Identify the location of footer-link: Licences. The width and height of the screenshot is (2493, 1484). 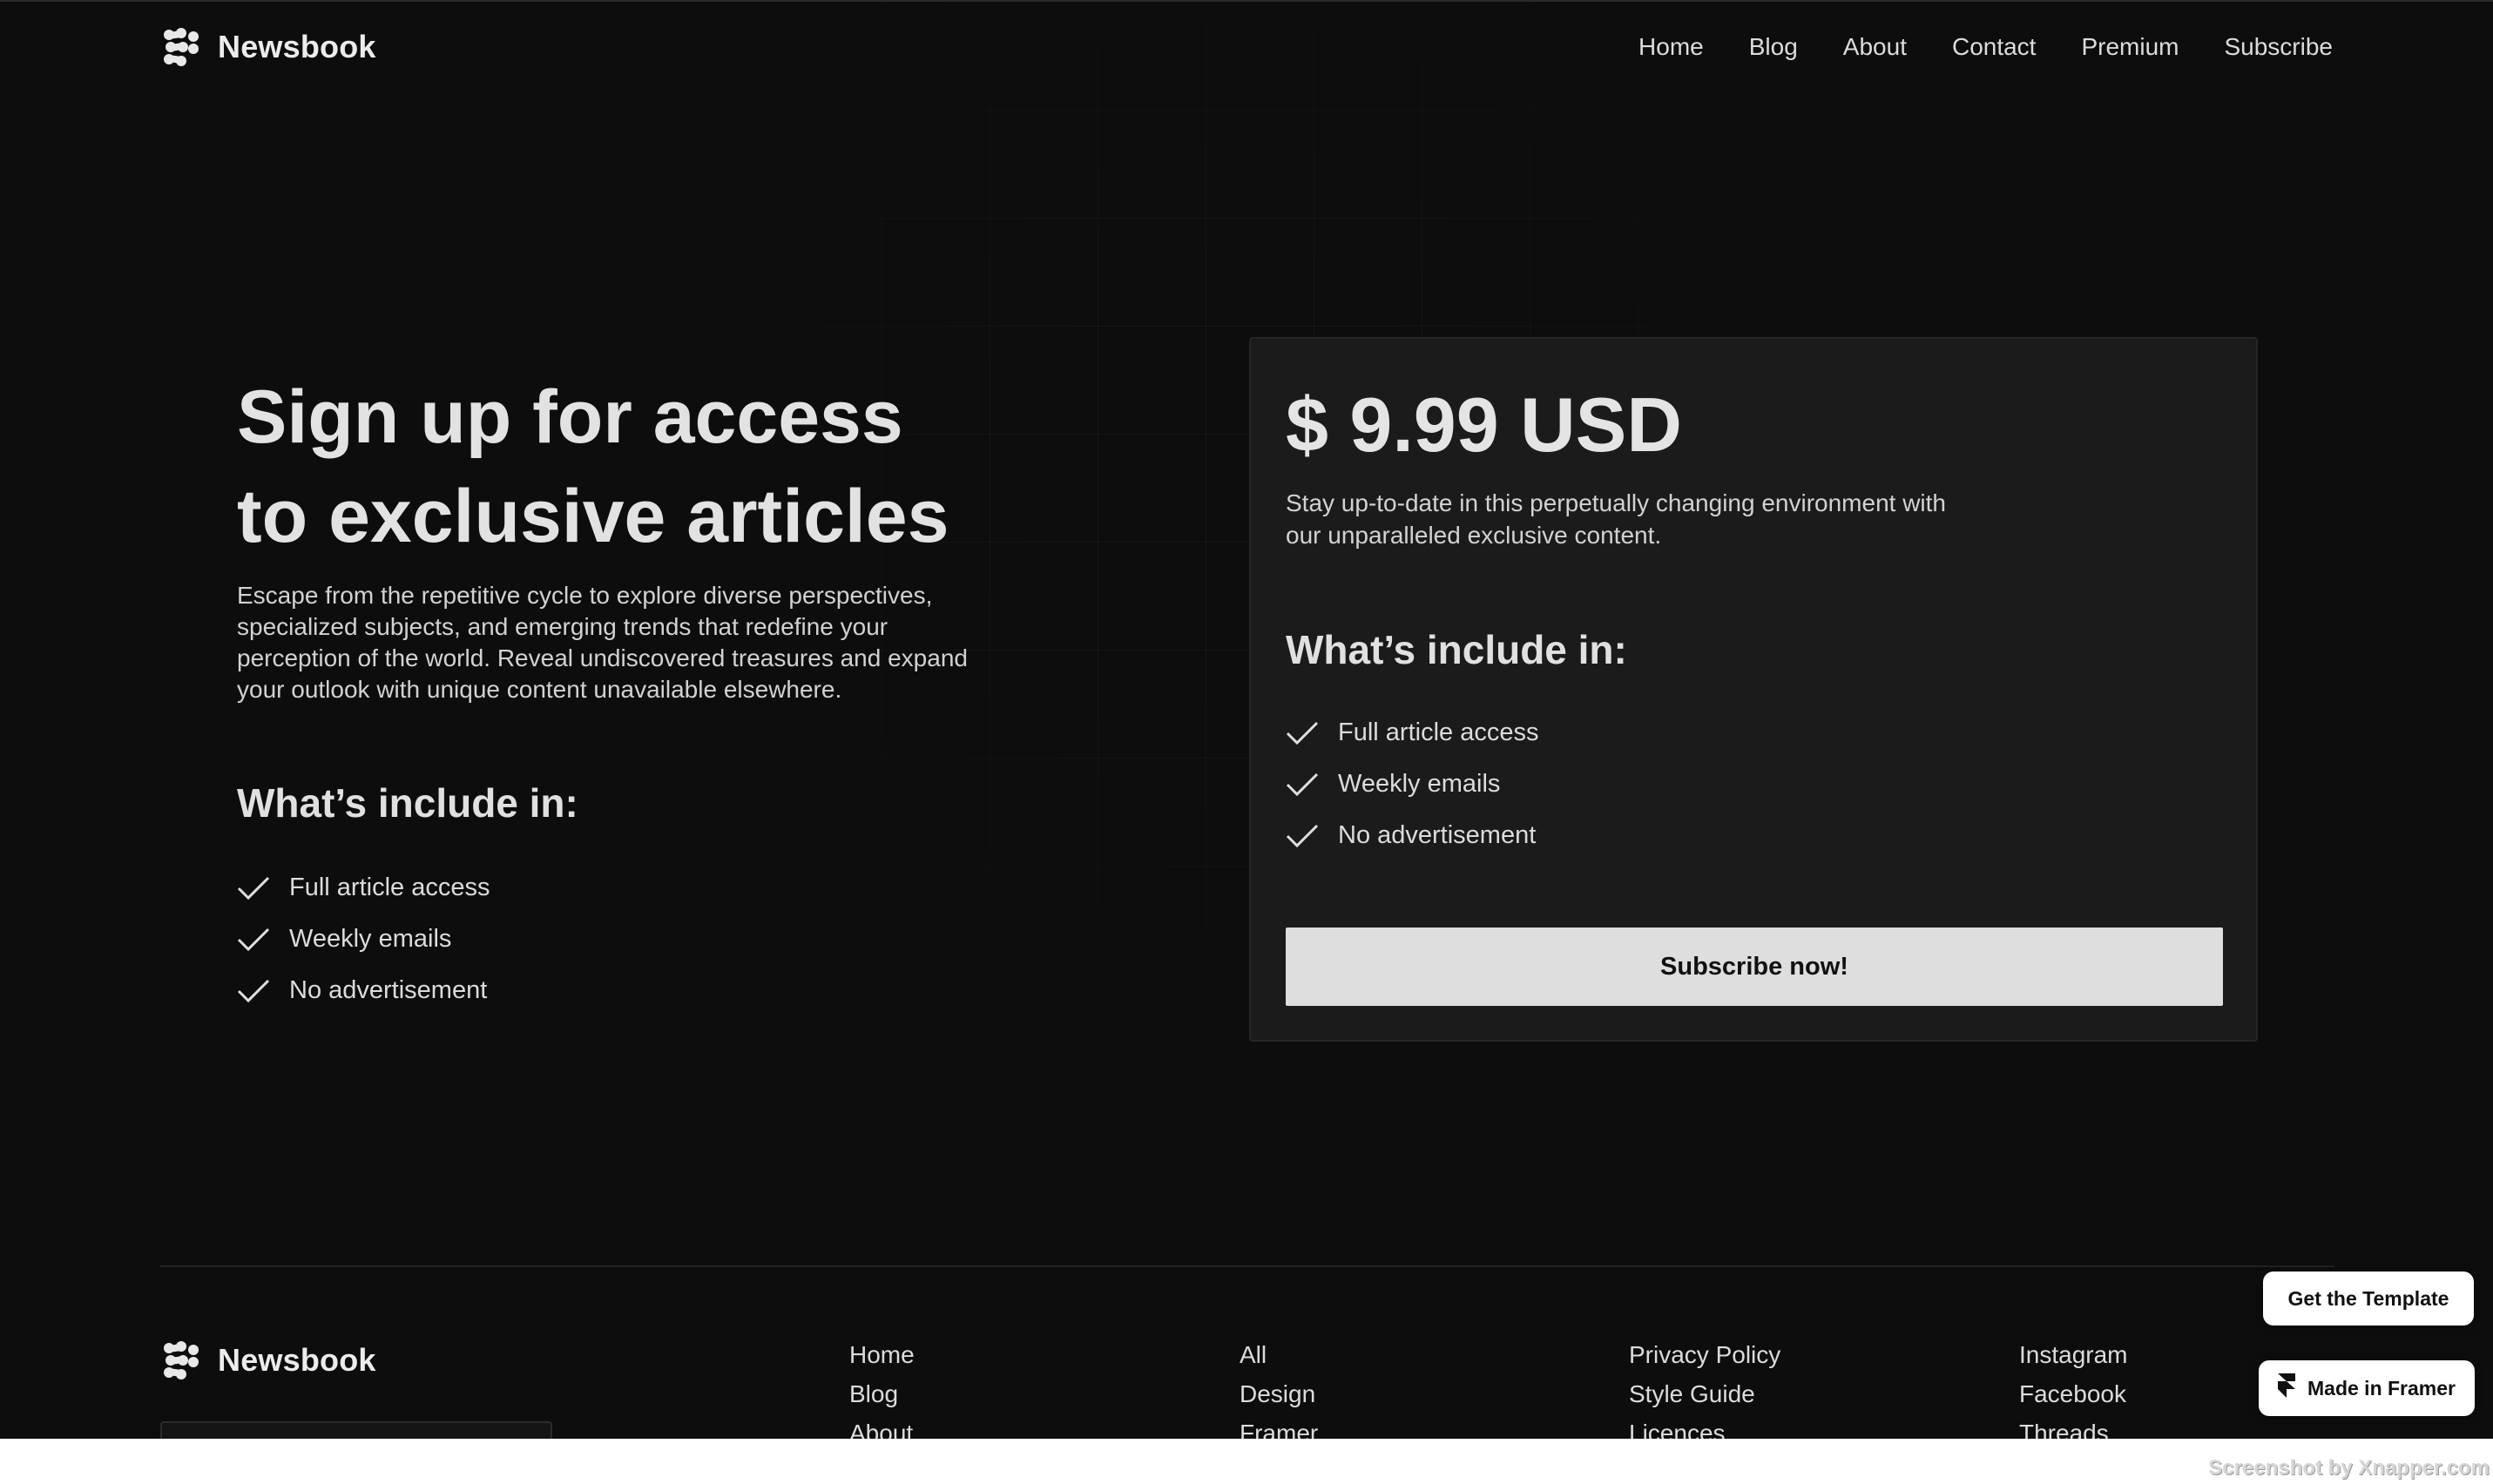
(1705, 1429).